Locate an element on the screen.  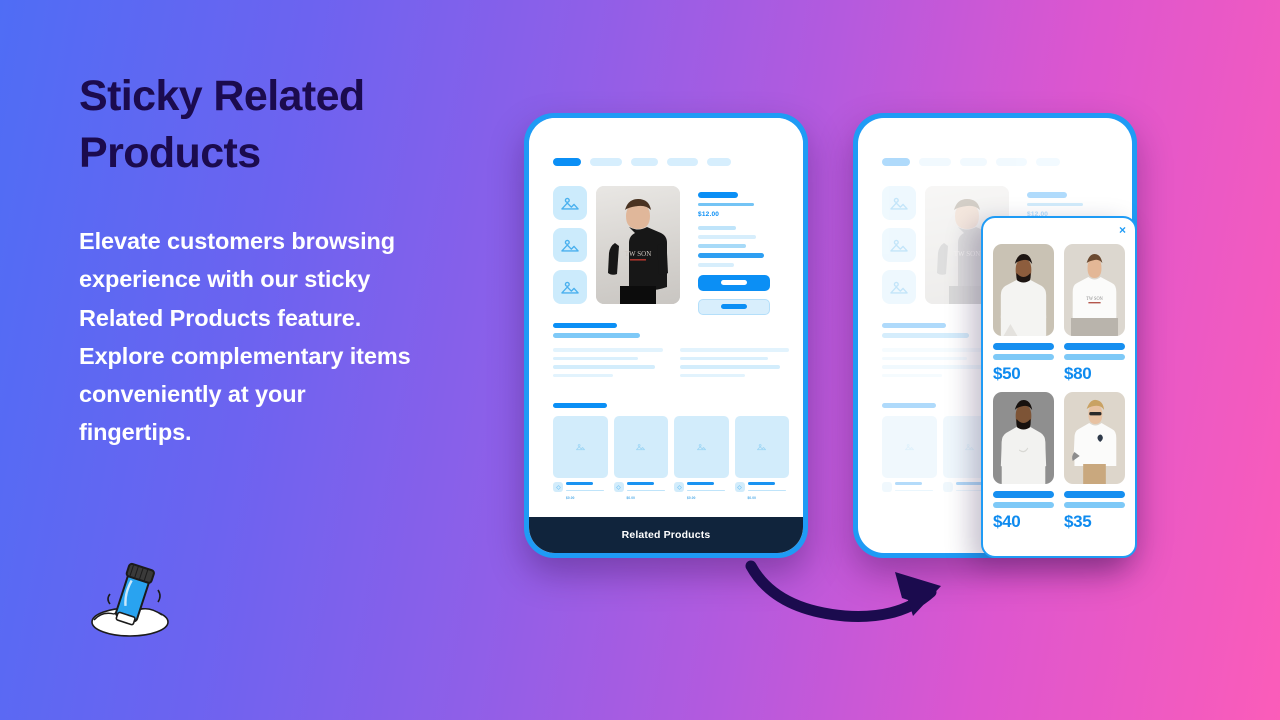
description-column-left is located at coordinates (937, 365).